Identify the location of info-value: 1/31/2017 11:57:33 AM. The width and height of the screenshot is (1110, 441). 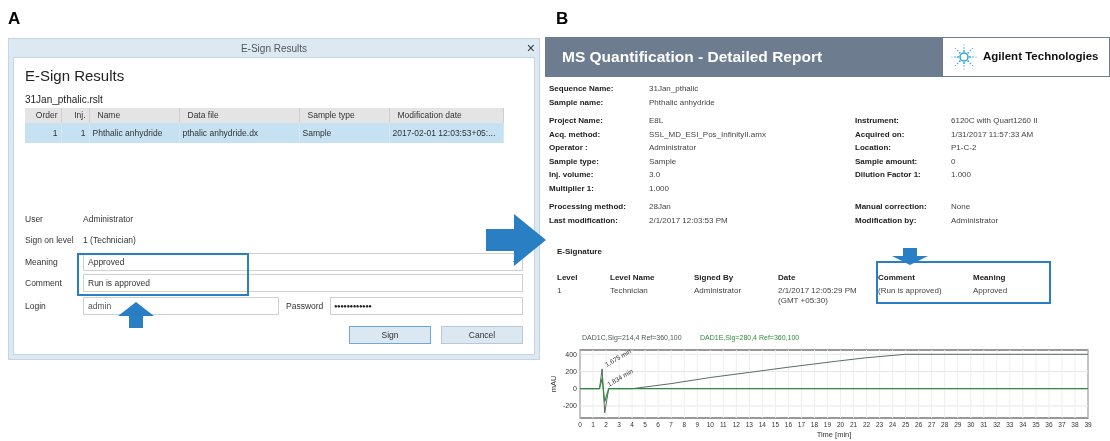
(992, 134).